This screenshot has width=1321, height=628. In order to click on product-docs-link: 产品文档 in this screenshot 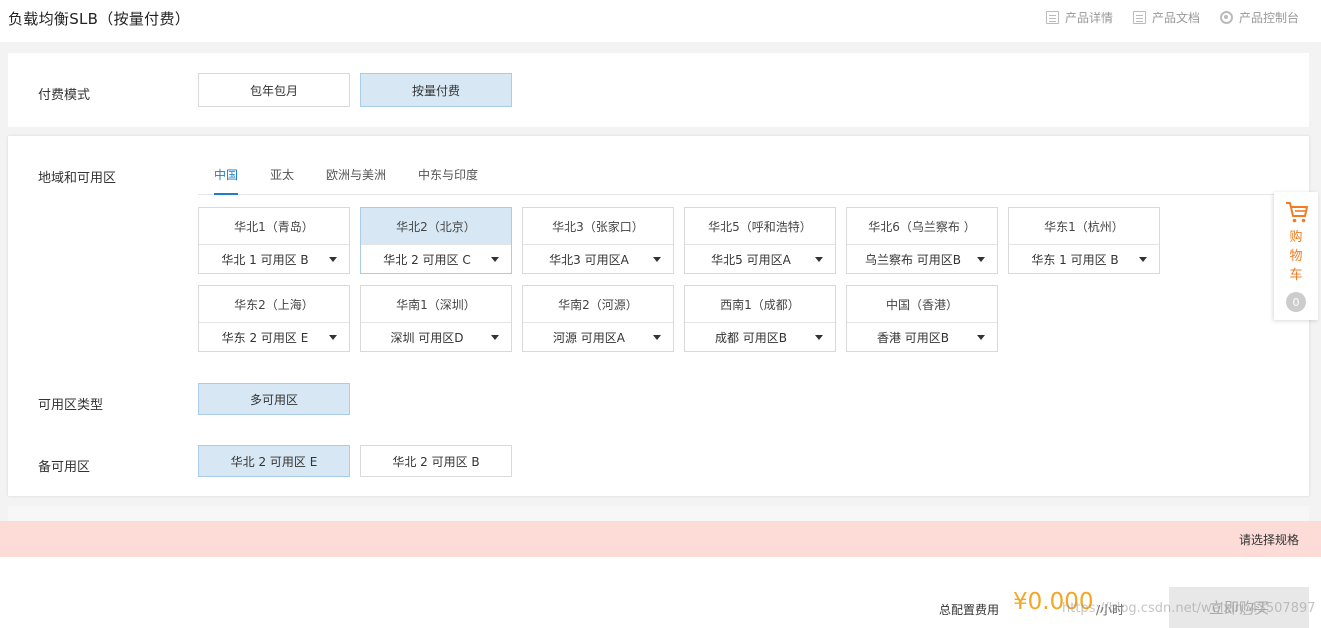, I will do `click(1166, 17)`.